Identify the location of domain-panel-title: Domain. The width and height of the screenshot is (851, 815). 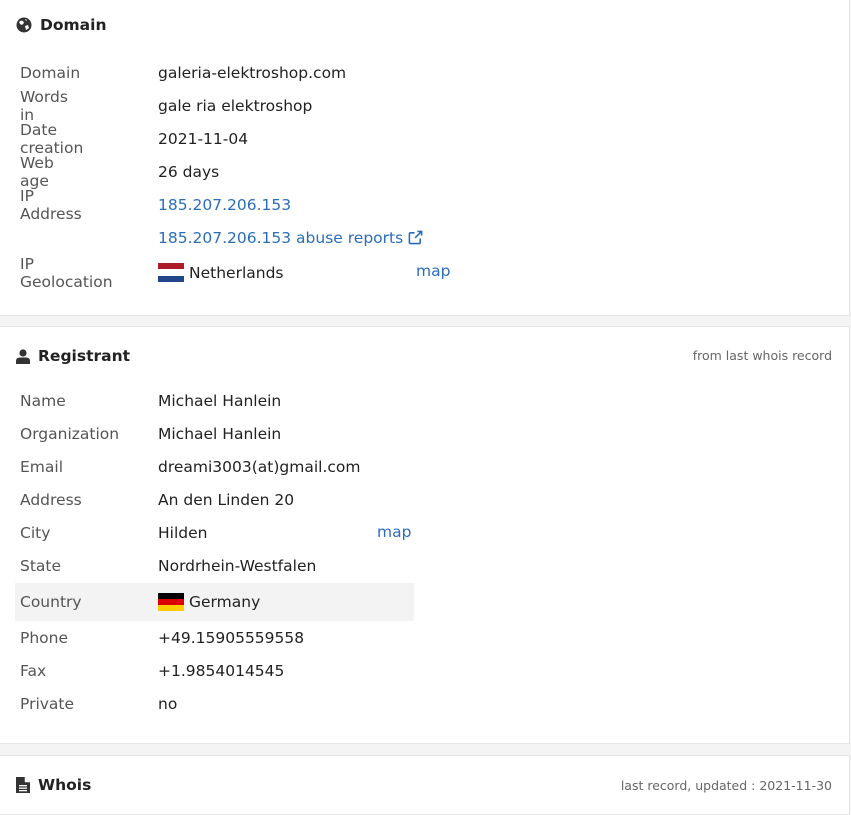
(73, 25).